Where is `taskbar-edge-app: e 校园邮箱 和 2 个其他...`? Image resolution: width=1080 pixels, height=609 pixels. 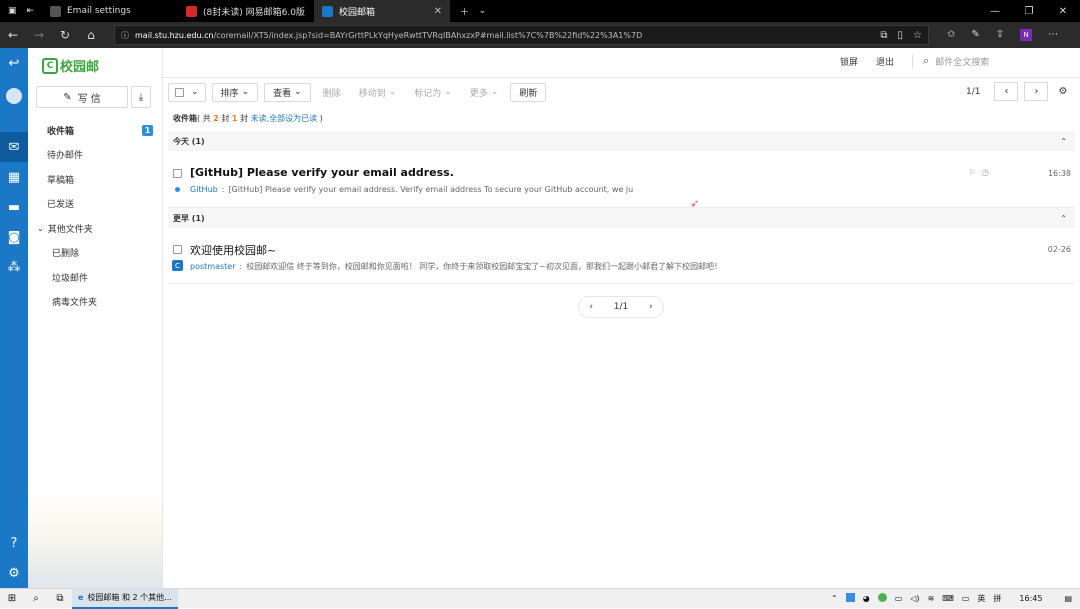
taskbar-edge-app: e 校园邮箱 和 2 个其他... is located at coordinates (125, 598).